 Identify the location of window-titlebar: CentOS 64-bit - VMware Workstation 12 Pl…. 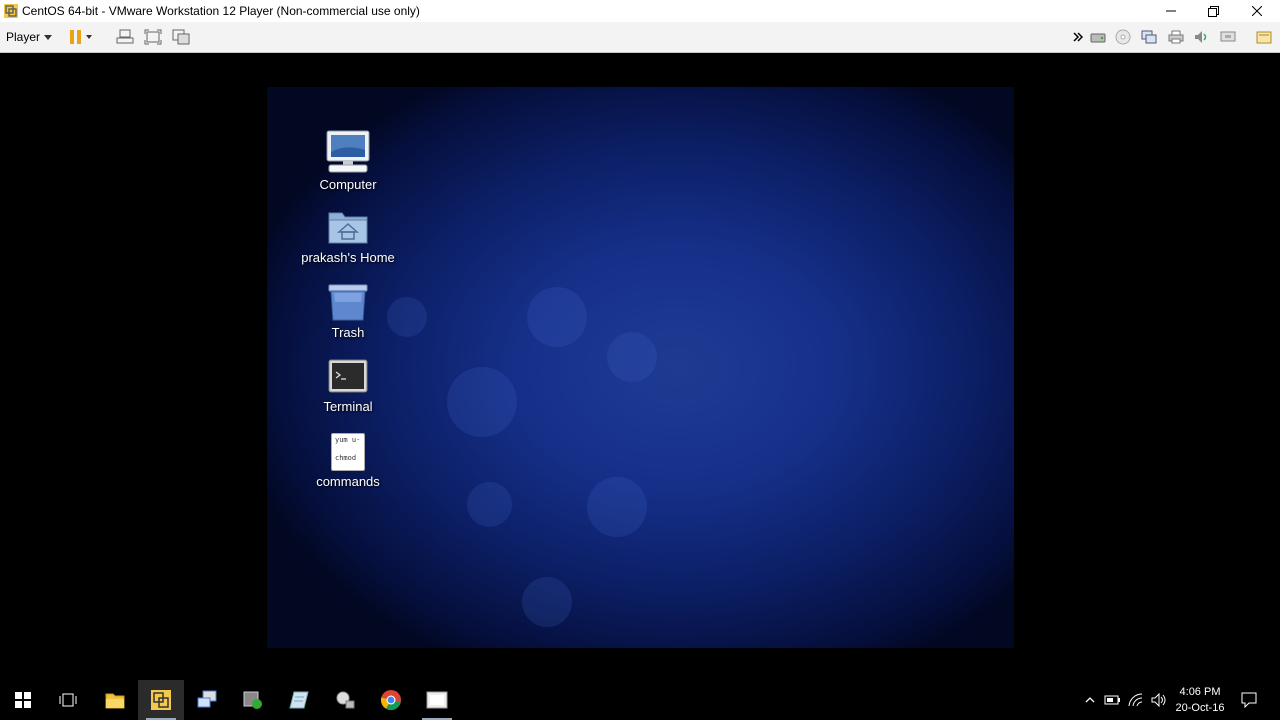
(640, 11).